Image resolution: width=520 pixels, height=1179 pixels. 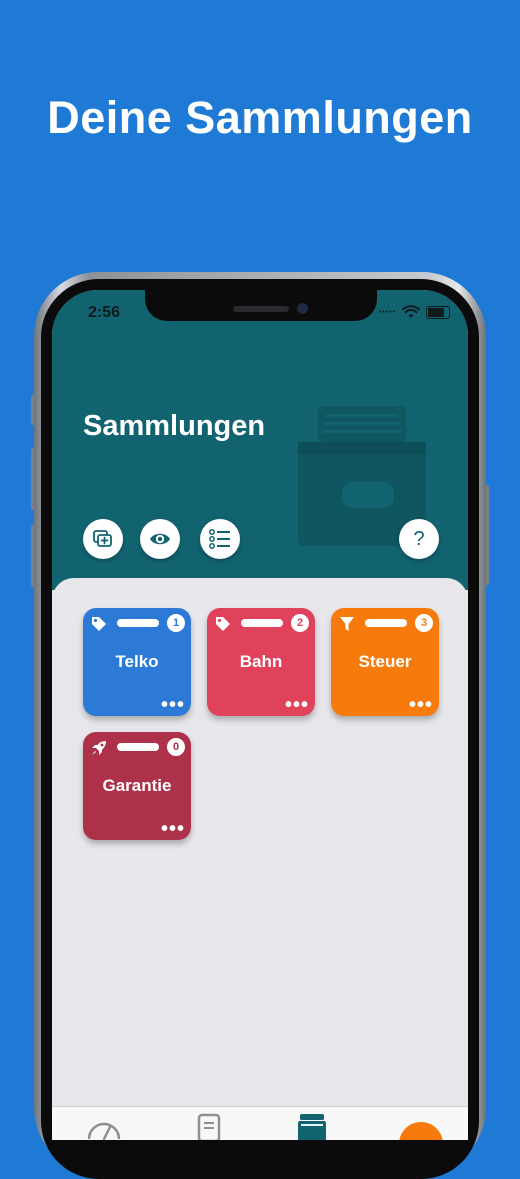 I want to click on tile-name: Steuer, so click(x=385, y=661).